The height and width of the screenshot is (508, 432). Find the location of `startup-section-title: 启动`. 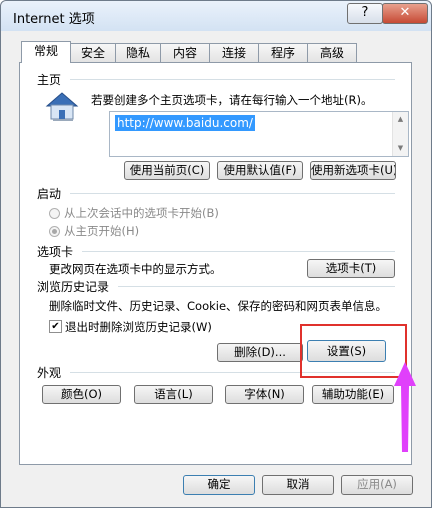

startup-section-title: 启动 is located at coordinates (49, 194).